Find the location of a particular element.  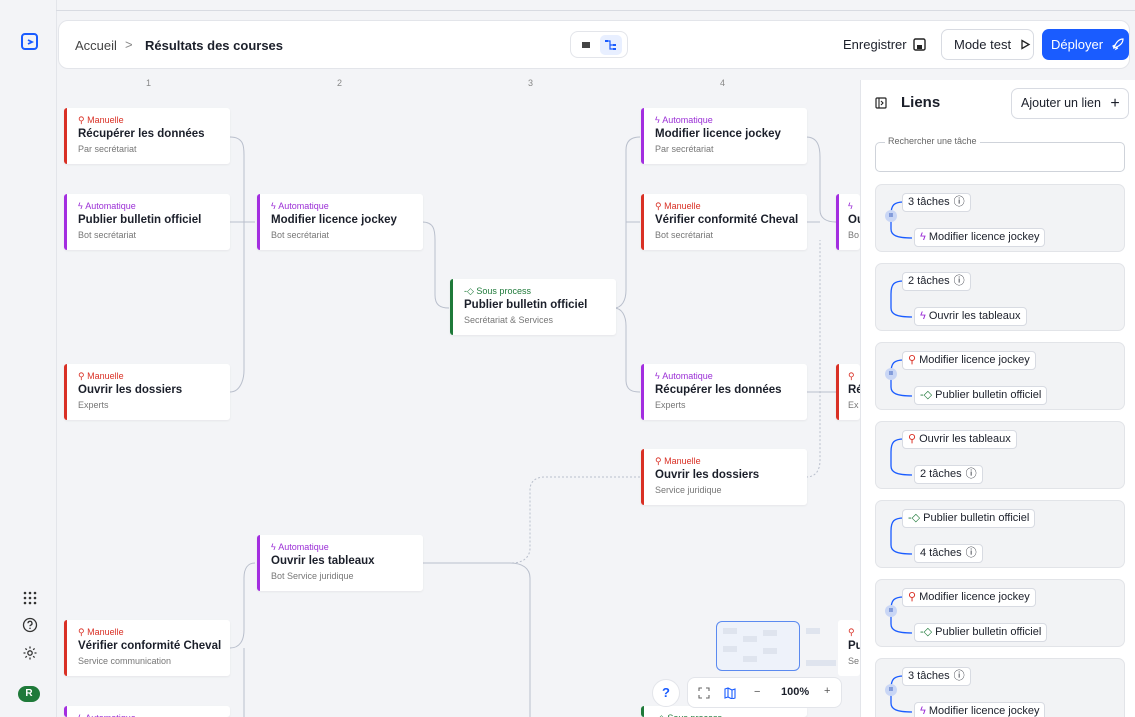

add-link-label: Ajouter un lien is located at coordinates (1061, 103).